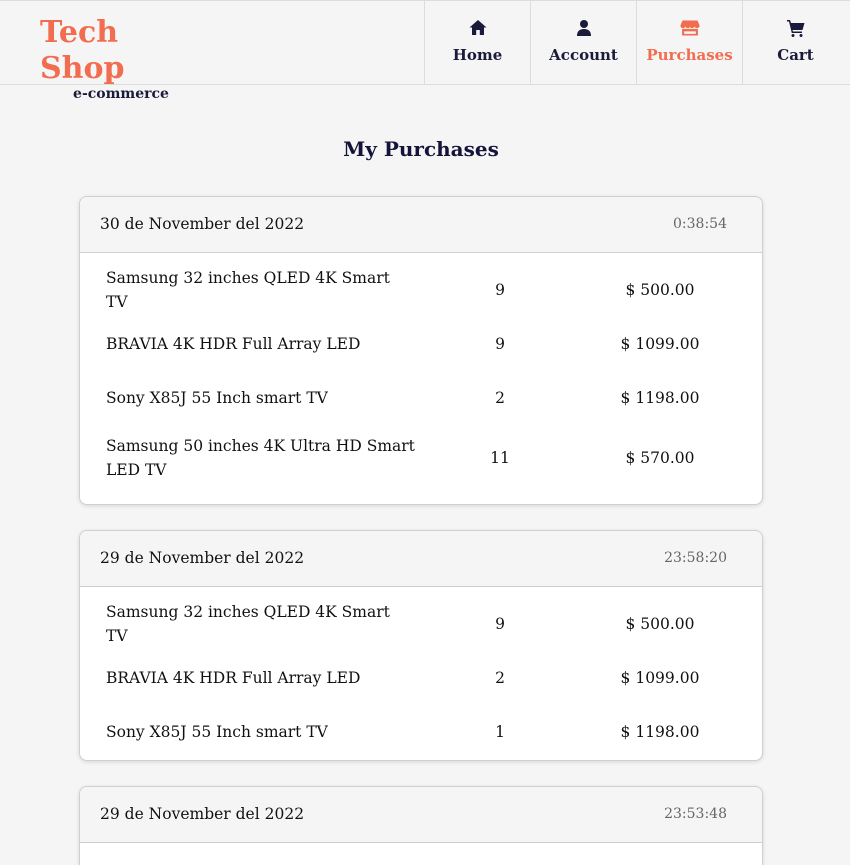 Image resolution: width=850 pixels, height=865 pixels. Describe the element at coordinates (689, 28) in the screenshot. I see `store-icon` at that location.